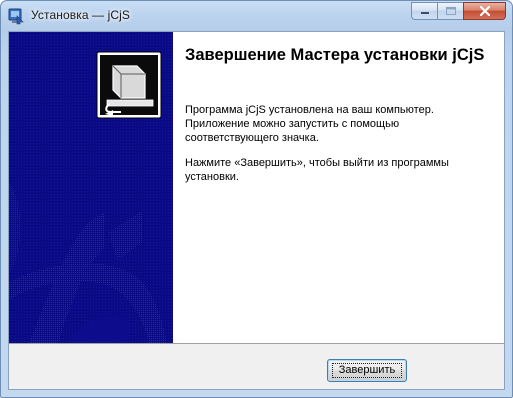 The image size is (513, 398). Describe the element at coordinates (16, 16) in the screenshot. I see `installer-app-icon` at that location.